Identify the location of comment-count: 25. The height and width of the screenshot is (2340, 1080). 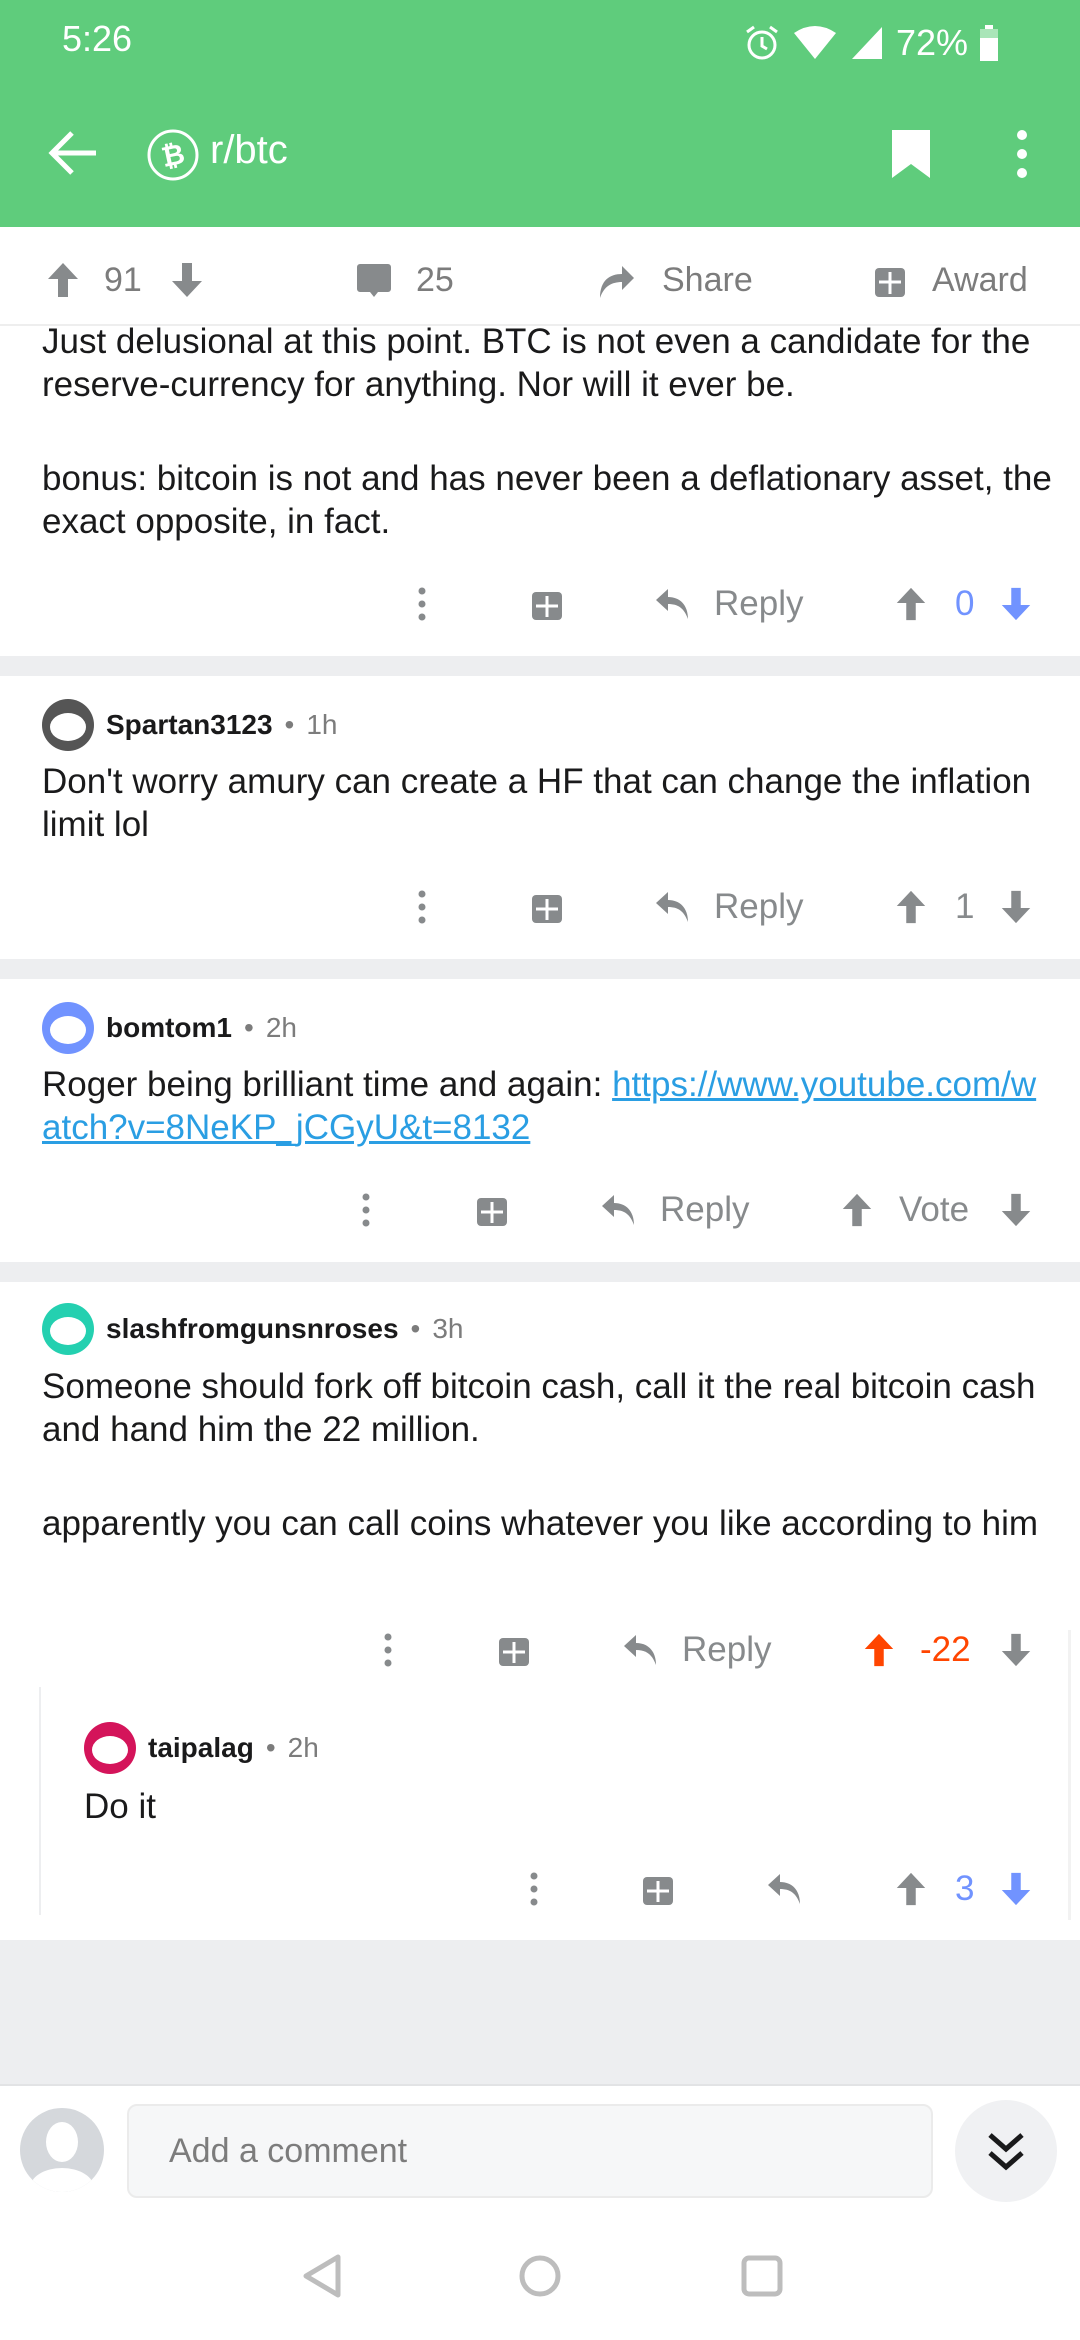
(435, 279).